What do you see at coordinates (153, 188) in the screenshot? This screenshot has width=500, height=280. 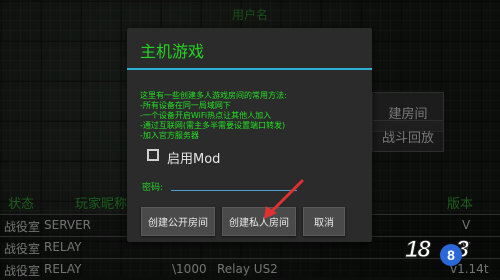 I see `password-label: 密码:` at bounding box center [153, 188].